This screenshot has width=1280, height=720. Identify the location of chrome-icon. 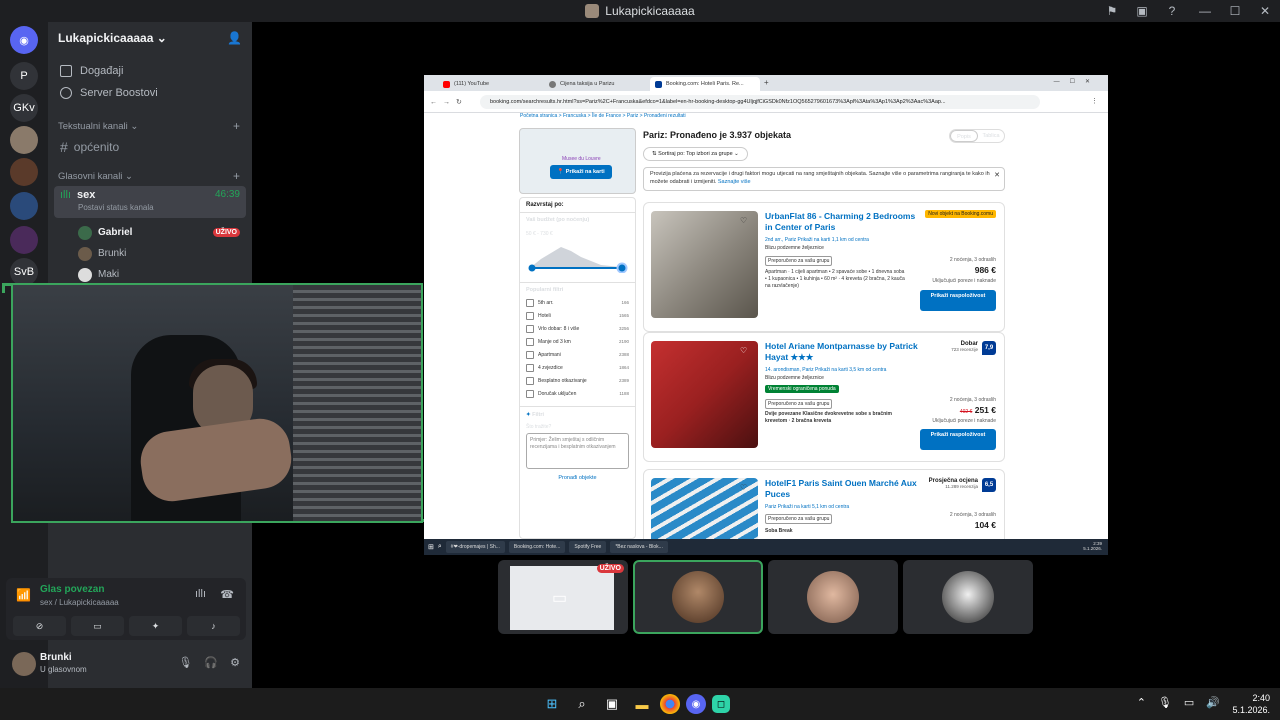
(670, 704).